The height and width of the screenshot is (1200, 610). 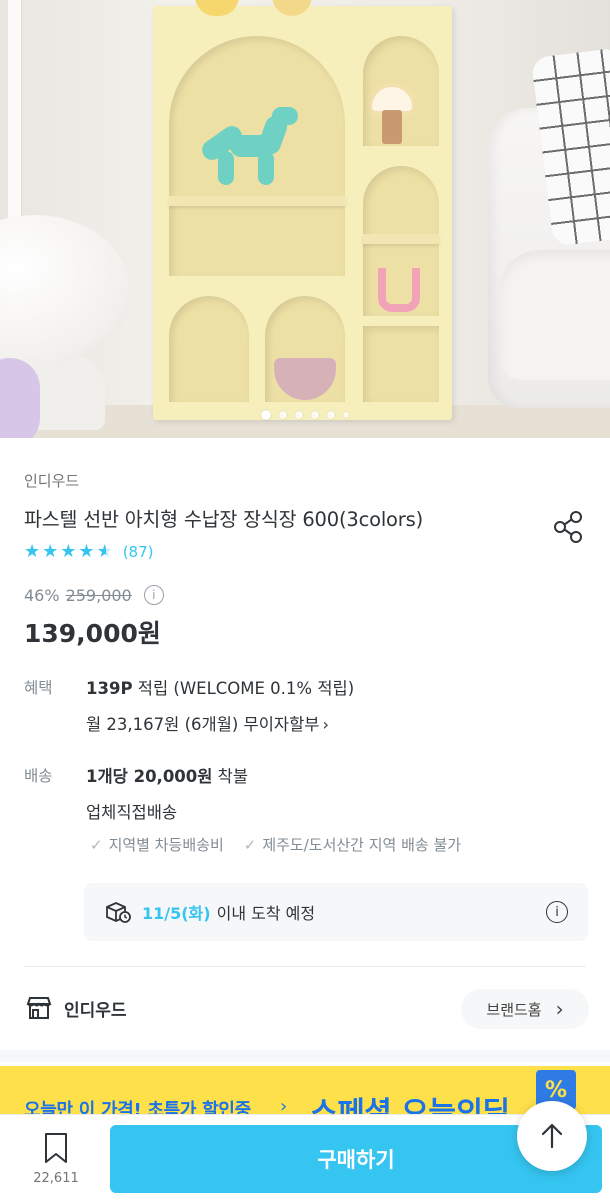 I want to click on shipping-label: 배송, so click(x=38, y=776).